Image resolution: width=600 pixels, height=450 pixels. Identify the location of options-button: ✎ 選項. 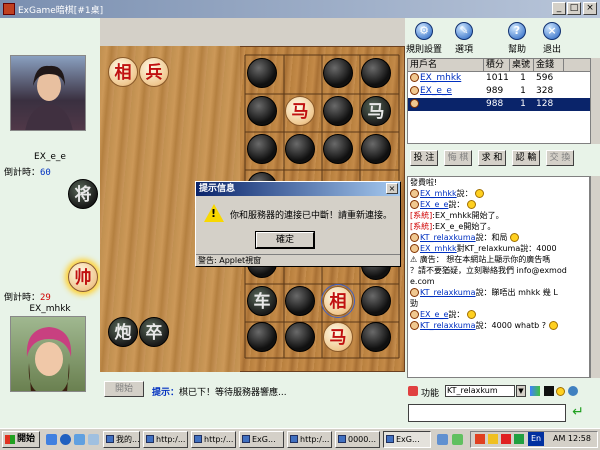
(464, 38).